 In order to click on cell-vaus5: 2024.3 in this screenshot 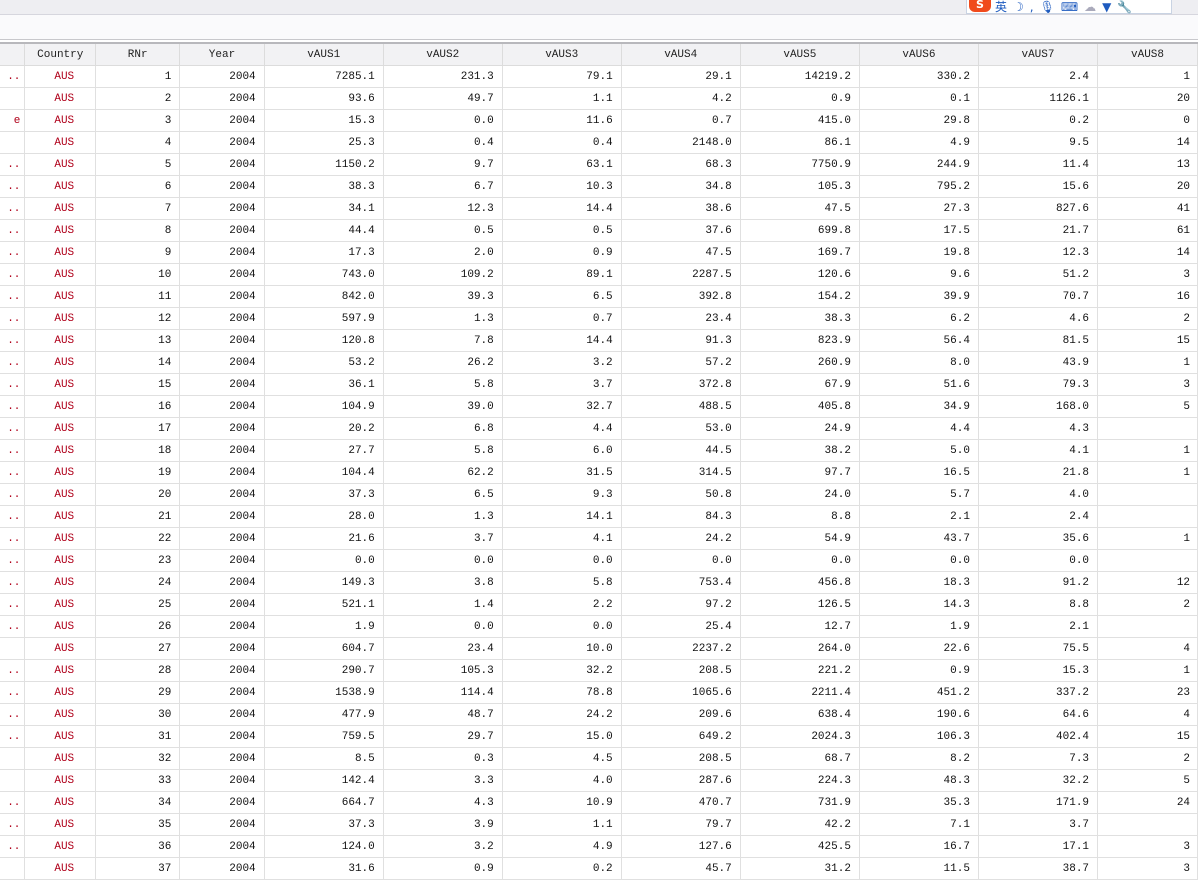, I will do `click(800, 736)`.